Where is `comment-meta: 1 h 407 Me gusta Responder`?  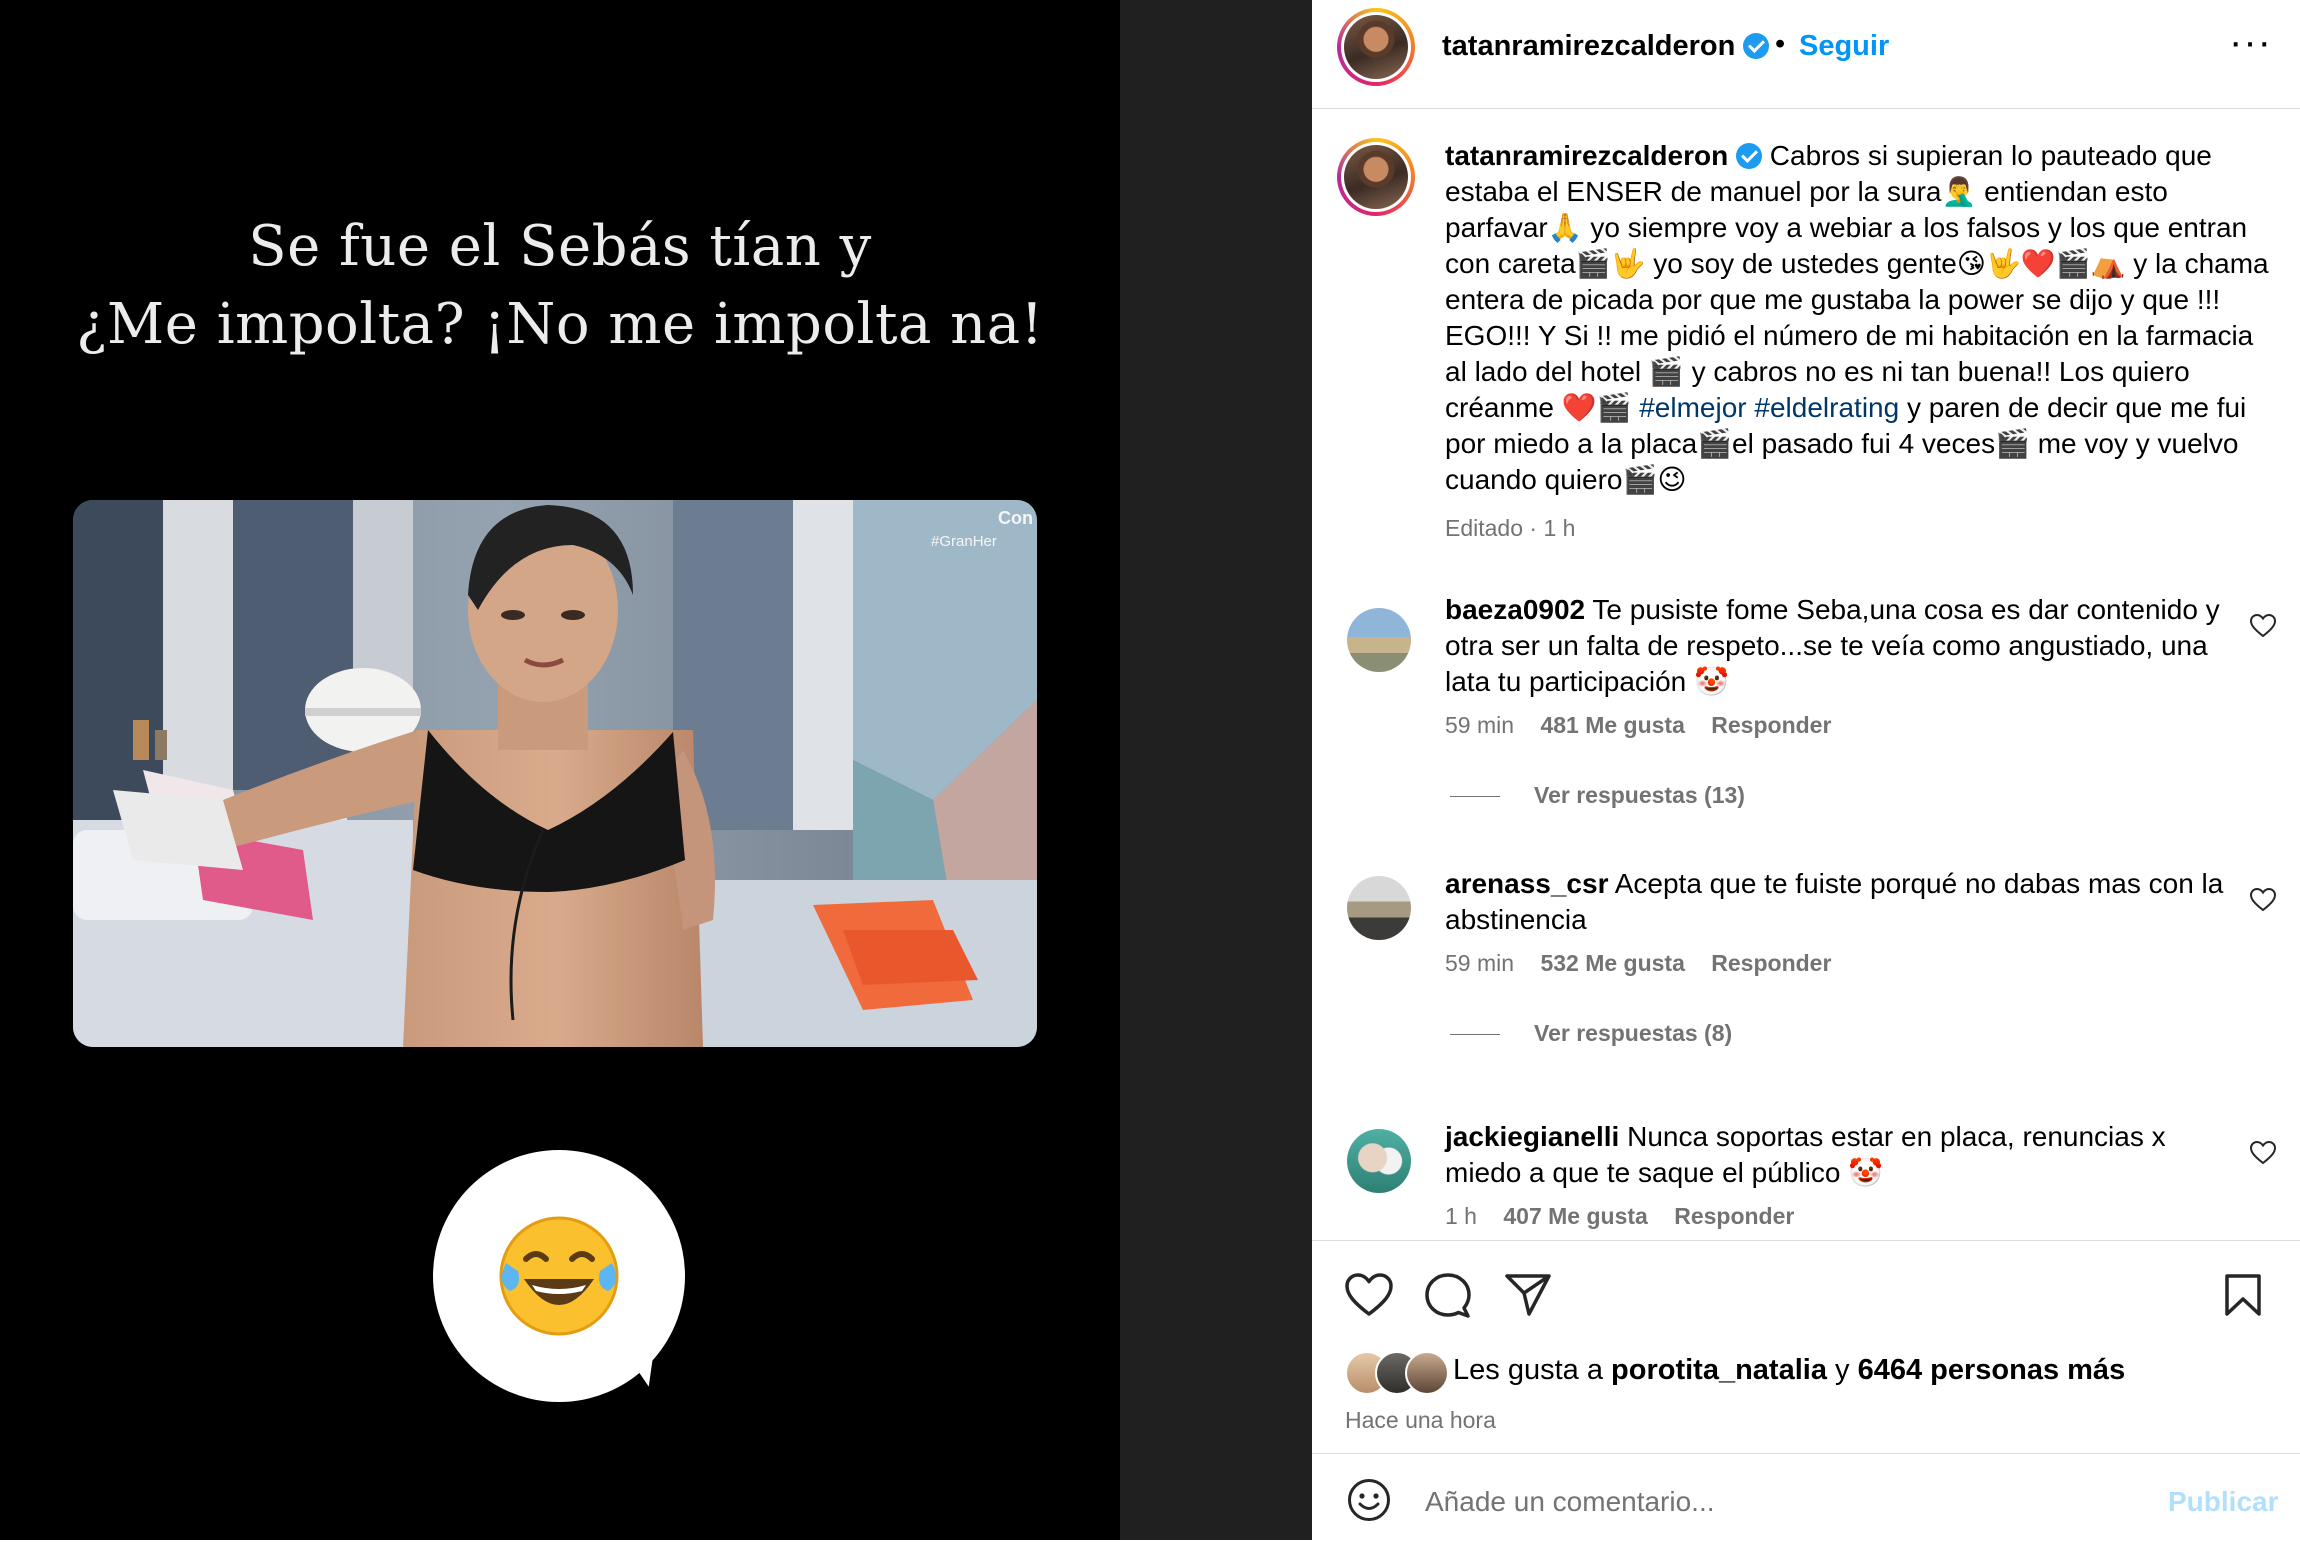 comment-meta: 1 h 407 Me gusta Responder is located at coordinates (1629, 1216).